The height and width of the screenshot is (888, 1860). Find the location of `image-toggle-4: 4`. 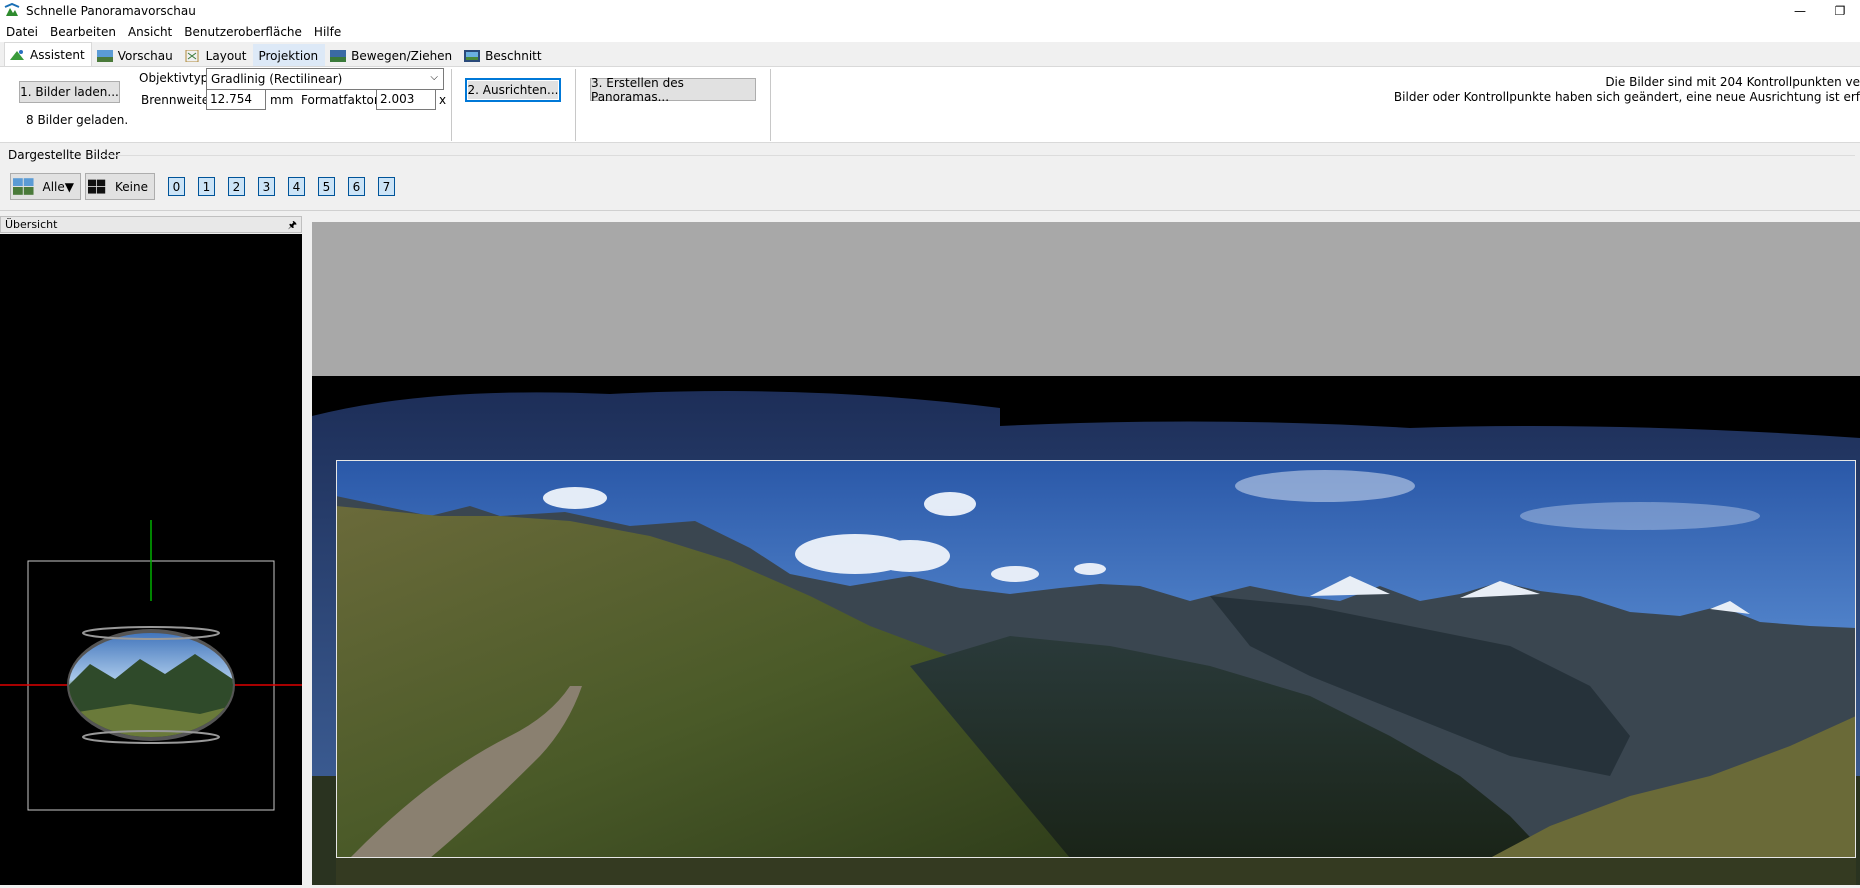

image-toggle-4: 4 is located at coordinates (296, 186).